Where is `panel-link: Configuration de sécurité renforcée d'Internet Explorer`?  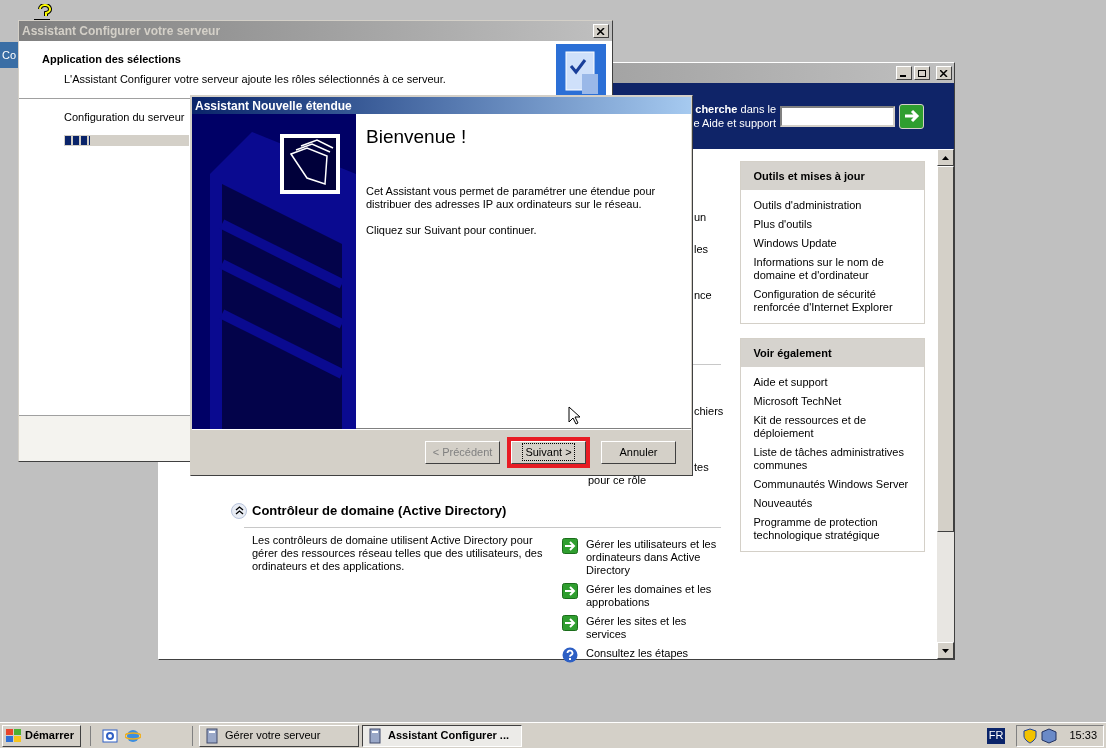 panel-link: Configuration de sécurité renforcée d'Internet Explorer is located at coordinates (832, 301).